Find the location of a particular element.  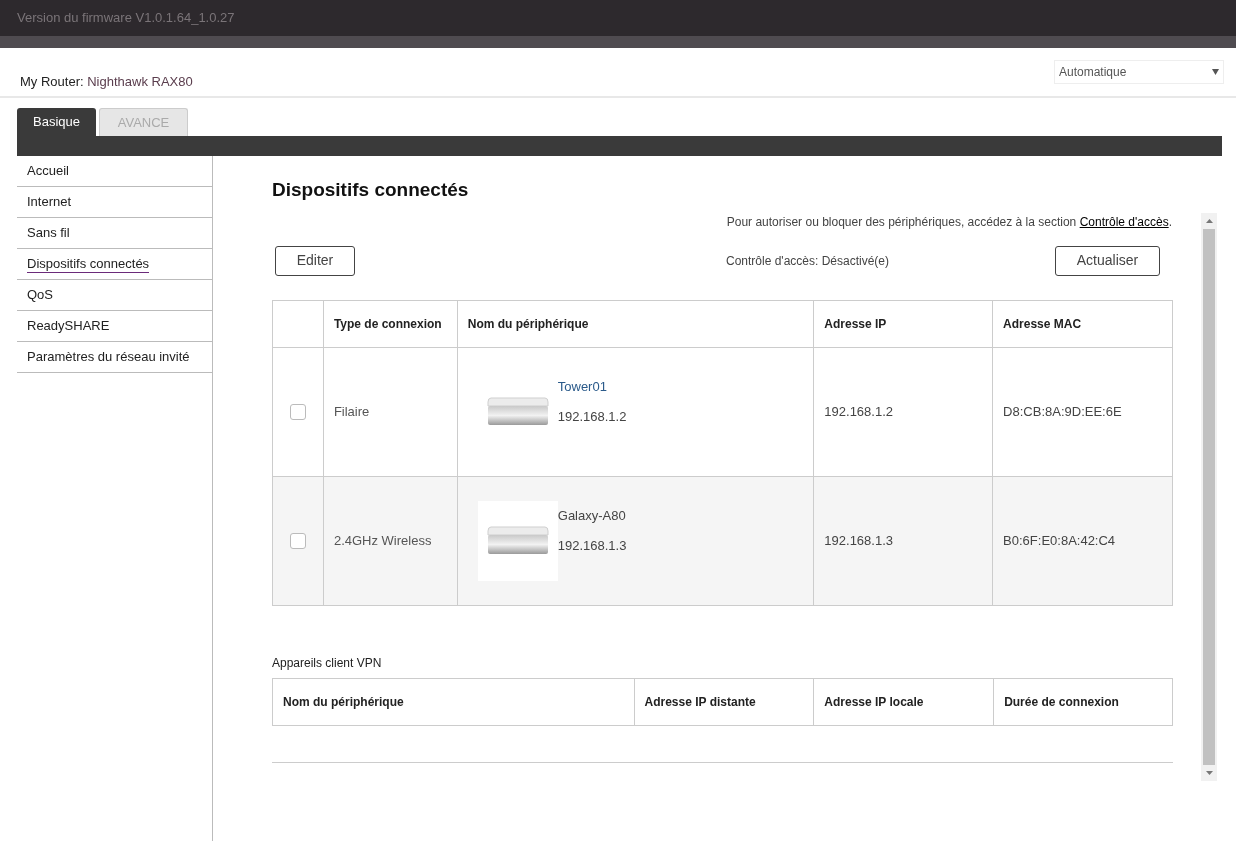

router-name: Nighthawk RAX80 is located at coordinates (140, 81).